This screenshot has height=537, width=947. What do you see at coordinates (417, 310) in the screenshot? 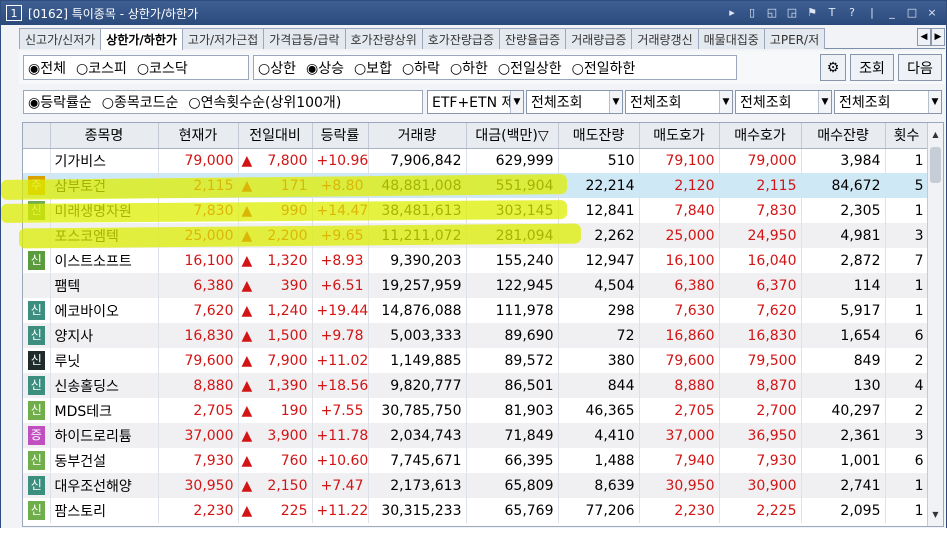
I see `volume: 14,876,088` at bounding box center [417, 310].